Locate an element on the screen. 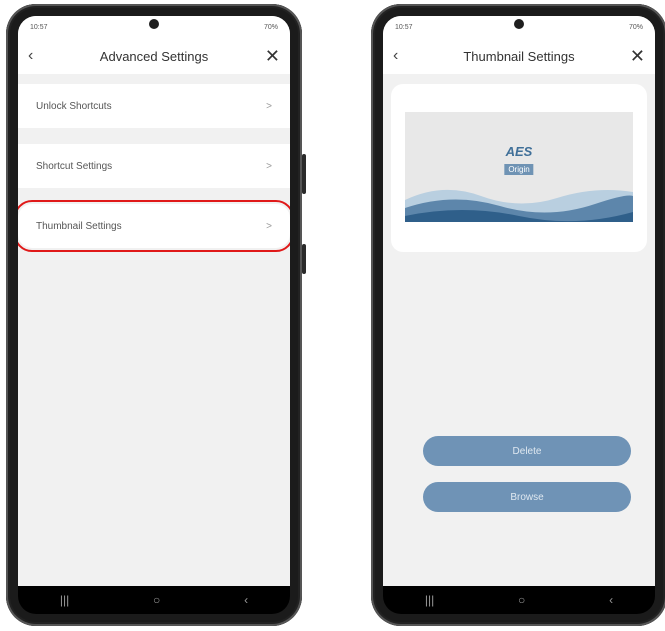 The height and width of the screenshot is (631, 665). power-button is located at coordinates (304, 259).